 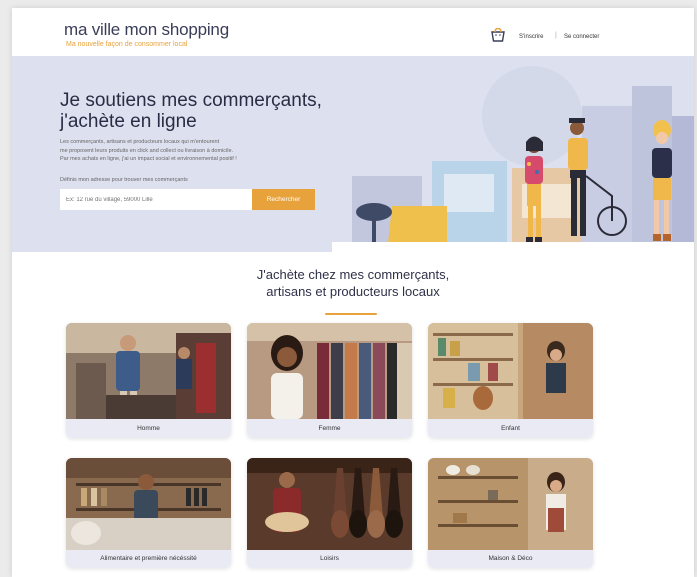 I want to click on category-label: Enfant, so click(x=510, y=428).